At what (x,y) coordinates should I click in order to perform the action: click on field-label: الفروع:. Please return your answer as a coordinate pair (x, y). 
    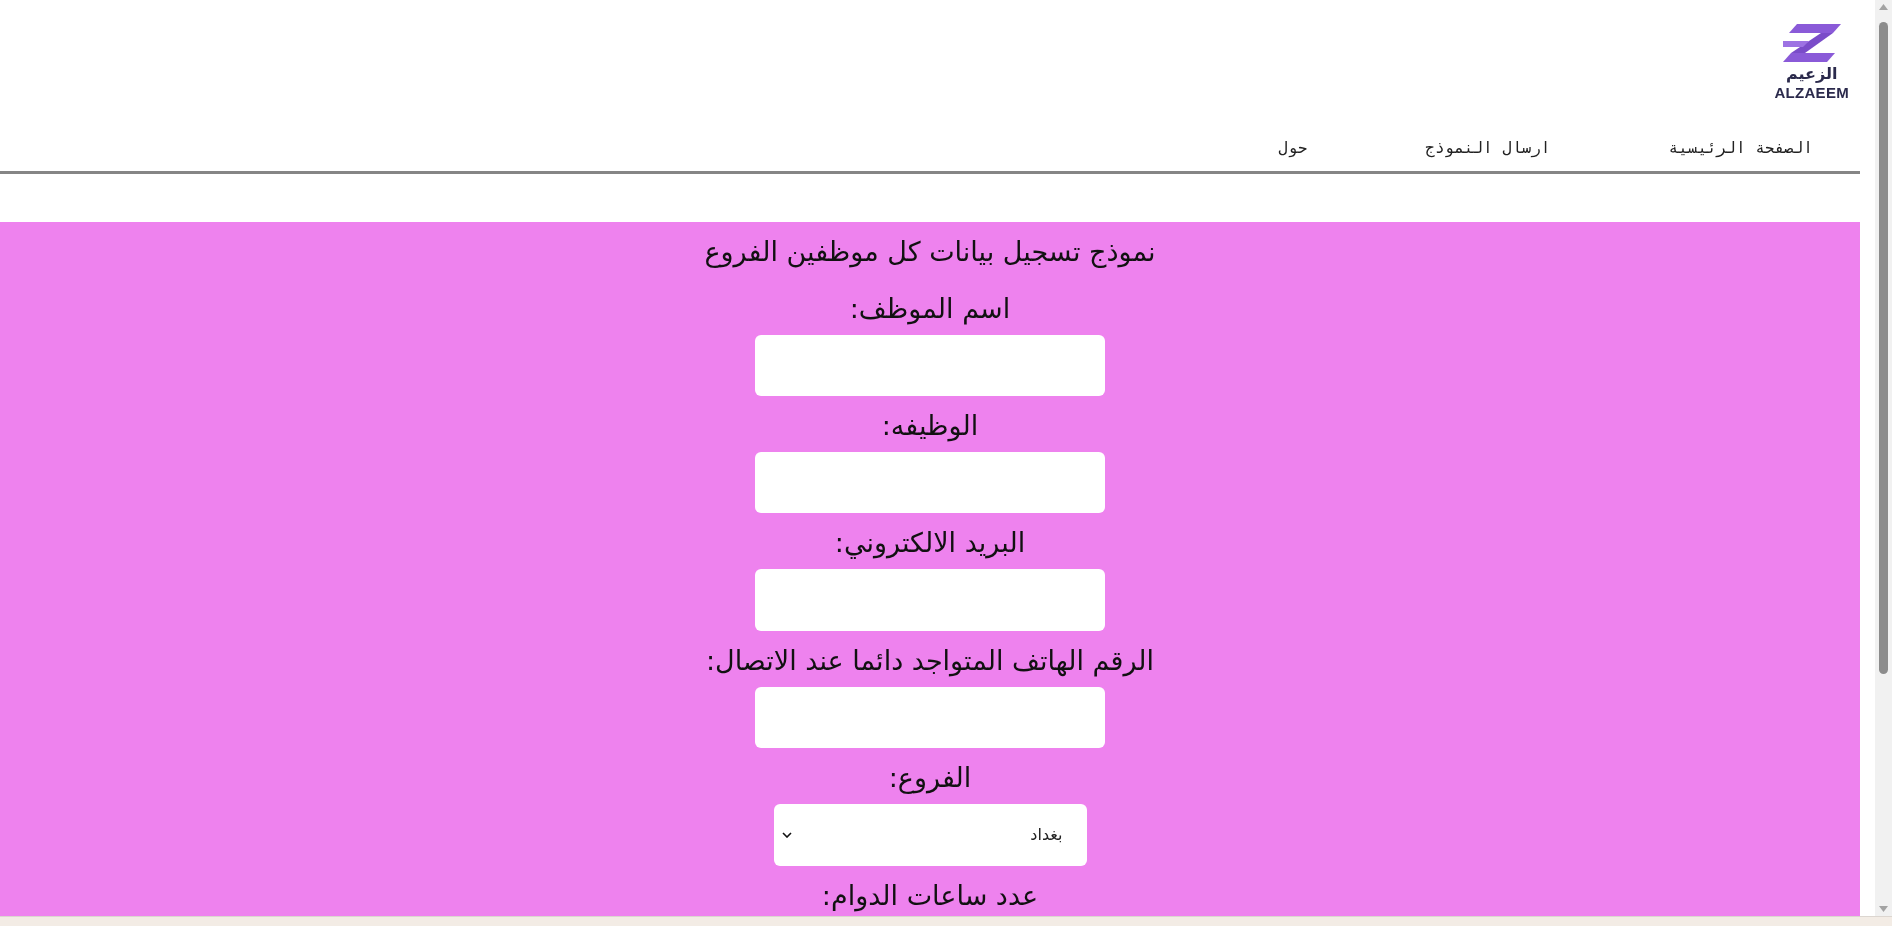
    Looking at the image, I should click on (930, 778).